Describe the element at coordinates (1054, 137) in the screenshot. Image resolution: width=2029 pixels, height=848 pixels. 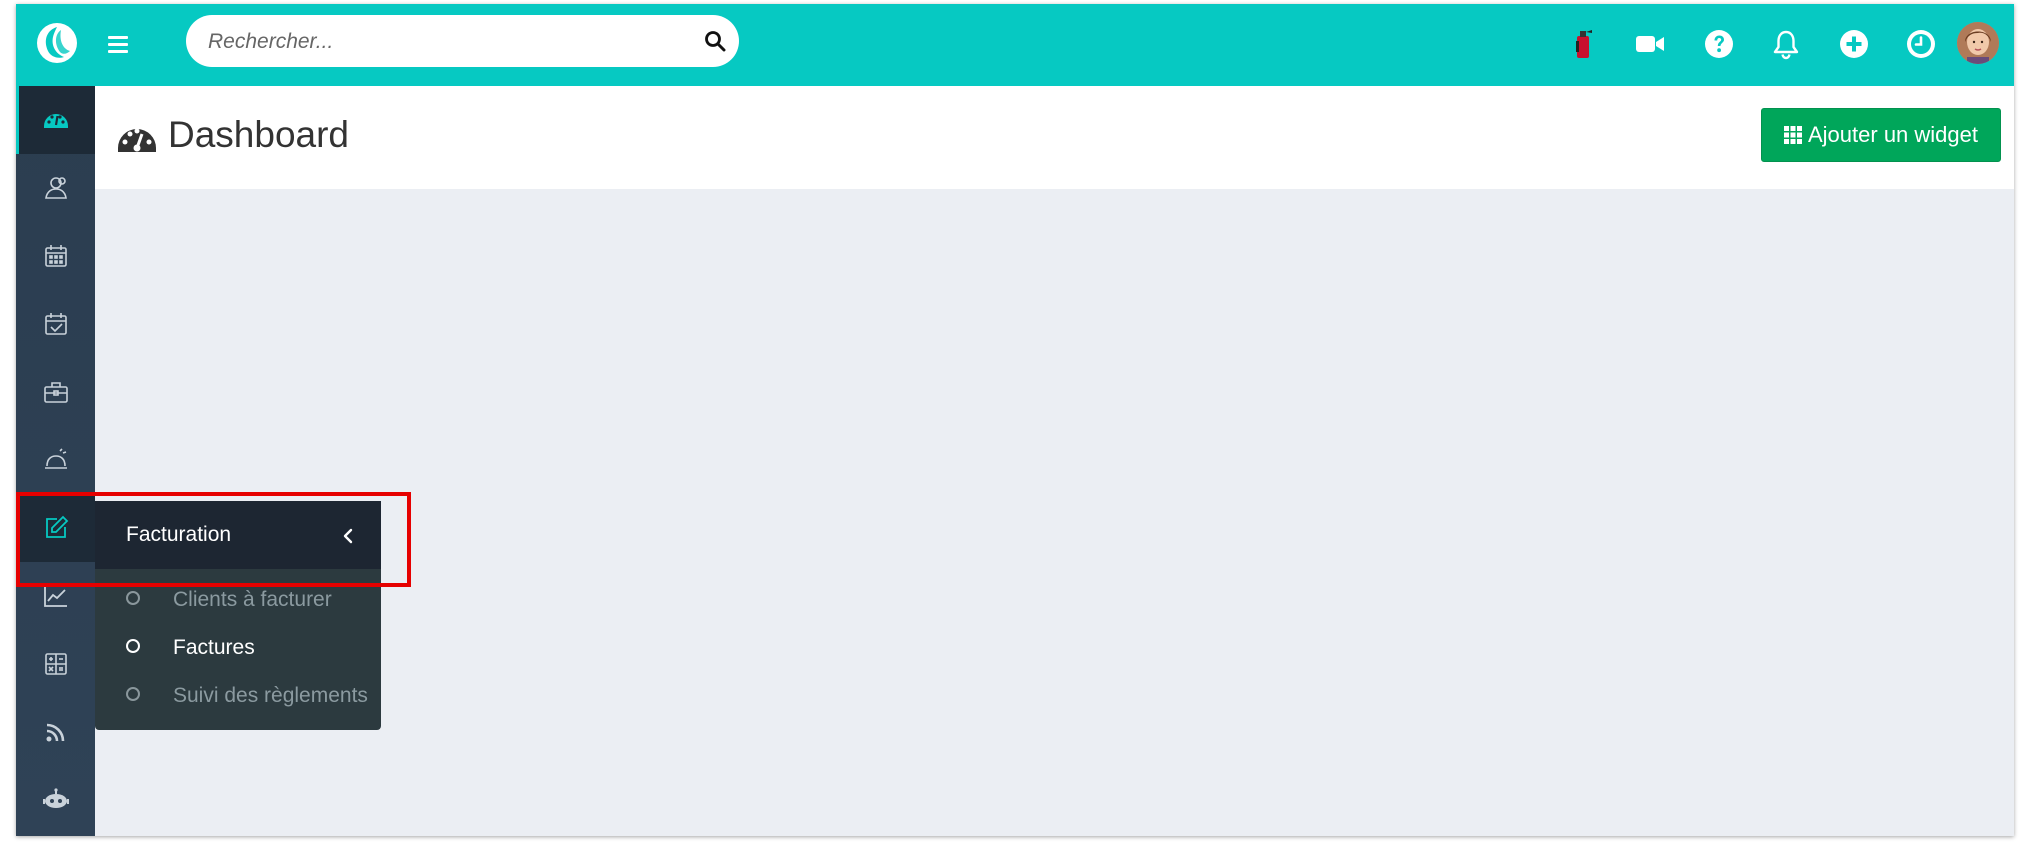
I see `page-header: Dashboard Ajouter un widget` at that location.